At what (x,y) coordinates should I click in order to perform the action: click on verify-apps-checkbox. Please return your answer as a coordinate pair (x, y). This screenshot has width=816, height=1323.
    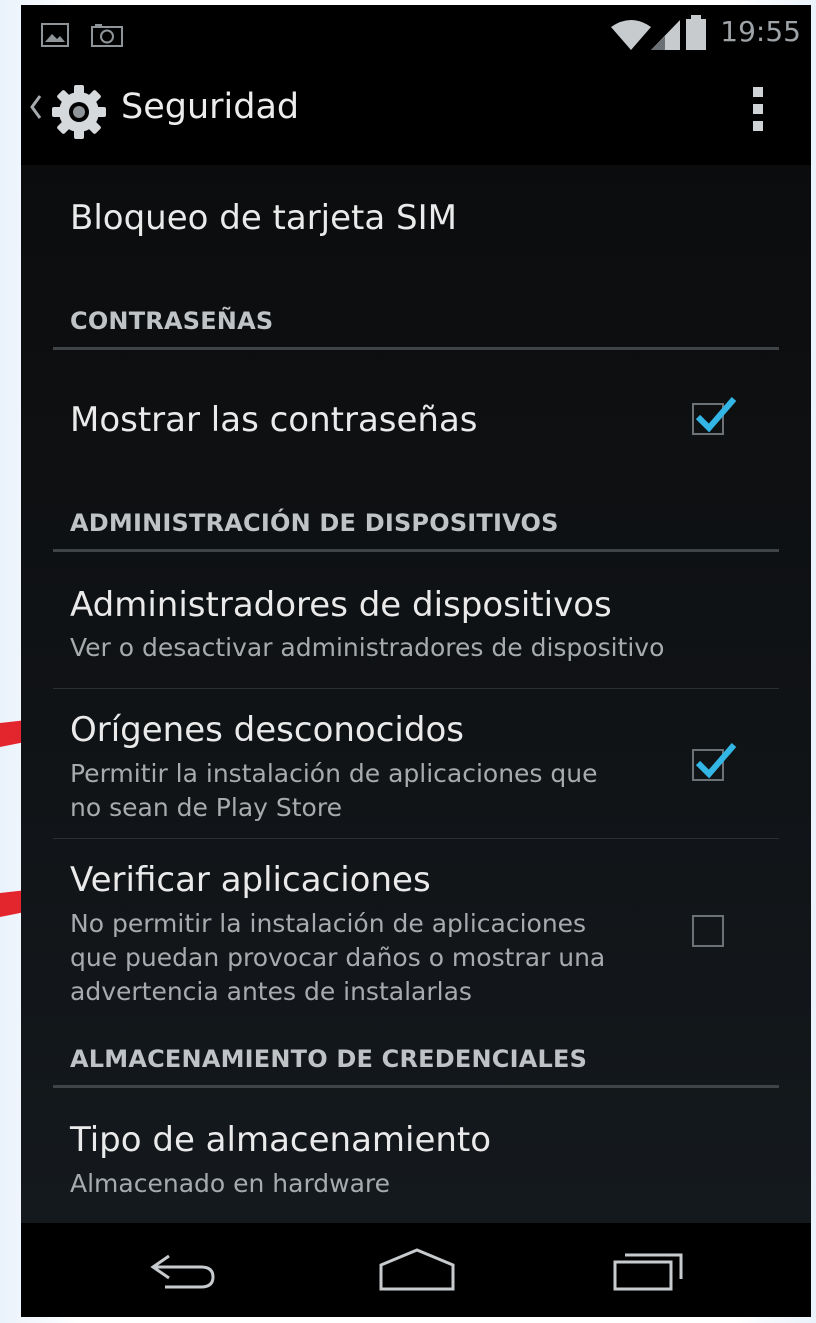
    Looking at the image, I should click on (708, 931).